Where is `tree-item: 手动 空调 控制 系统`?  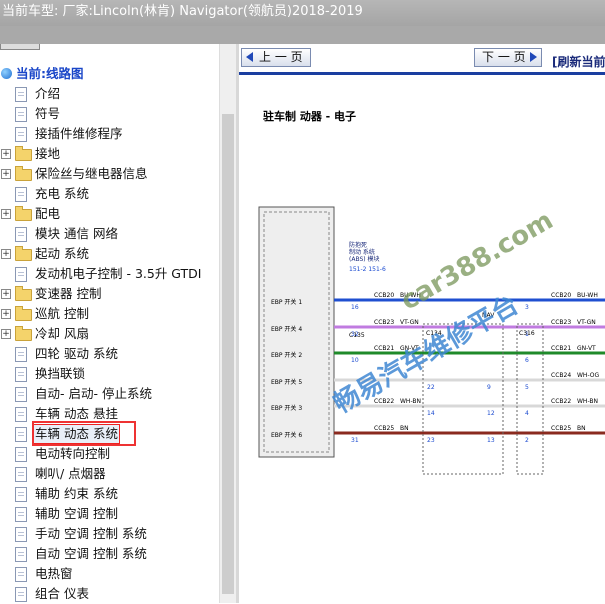 tree-item: 手动 空调 控制 系统 is located at coordinates (110, 534).